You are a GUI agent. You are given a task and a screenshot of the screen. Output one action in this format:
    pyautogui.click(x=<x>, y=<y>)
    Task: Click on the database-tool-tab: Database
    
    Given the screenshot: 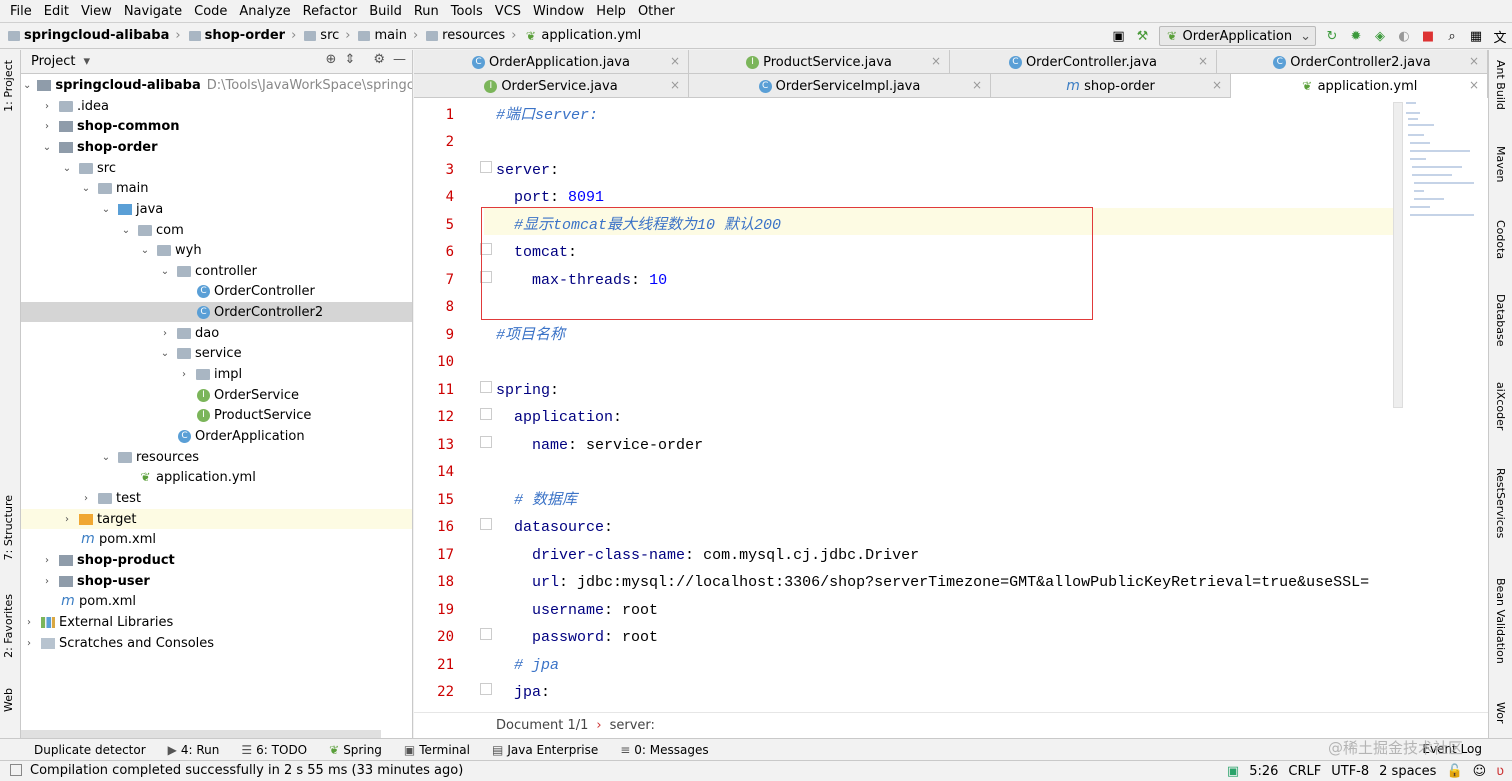 What is the action you would take?
    pyautogui.click(x=1500, y=320)
    